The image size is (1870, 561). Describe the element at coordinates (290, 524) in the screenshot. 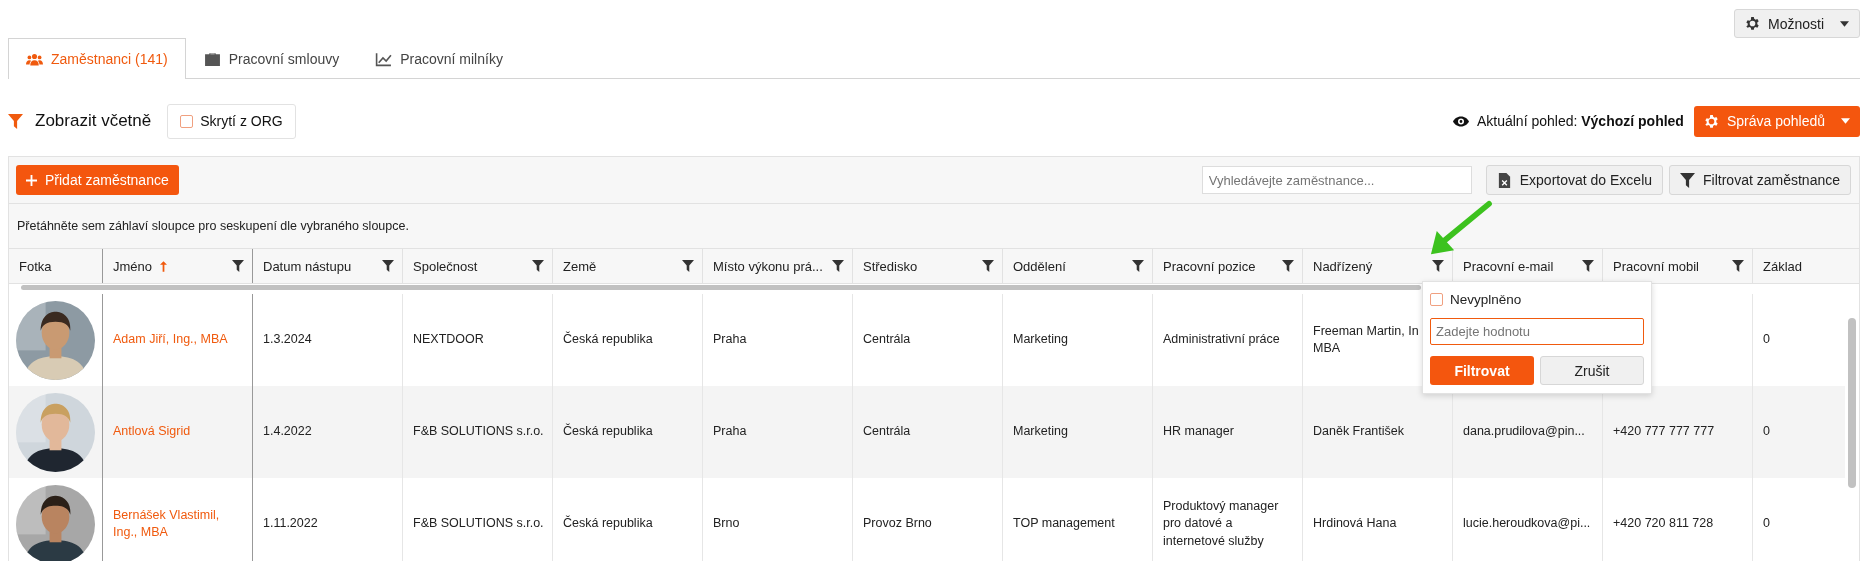

I see `cell-text: 1.11.2022` at that location.